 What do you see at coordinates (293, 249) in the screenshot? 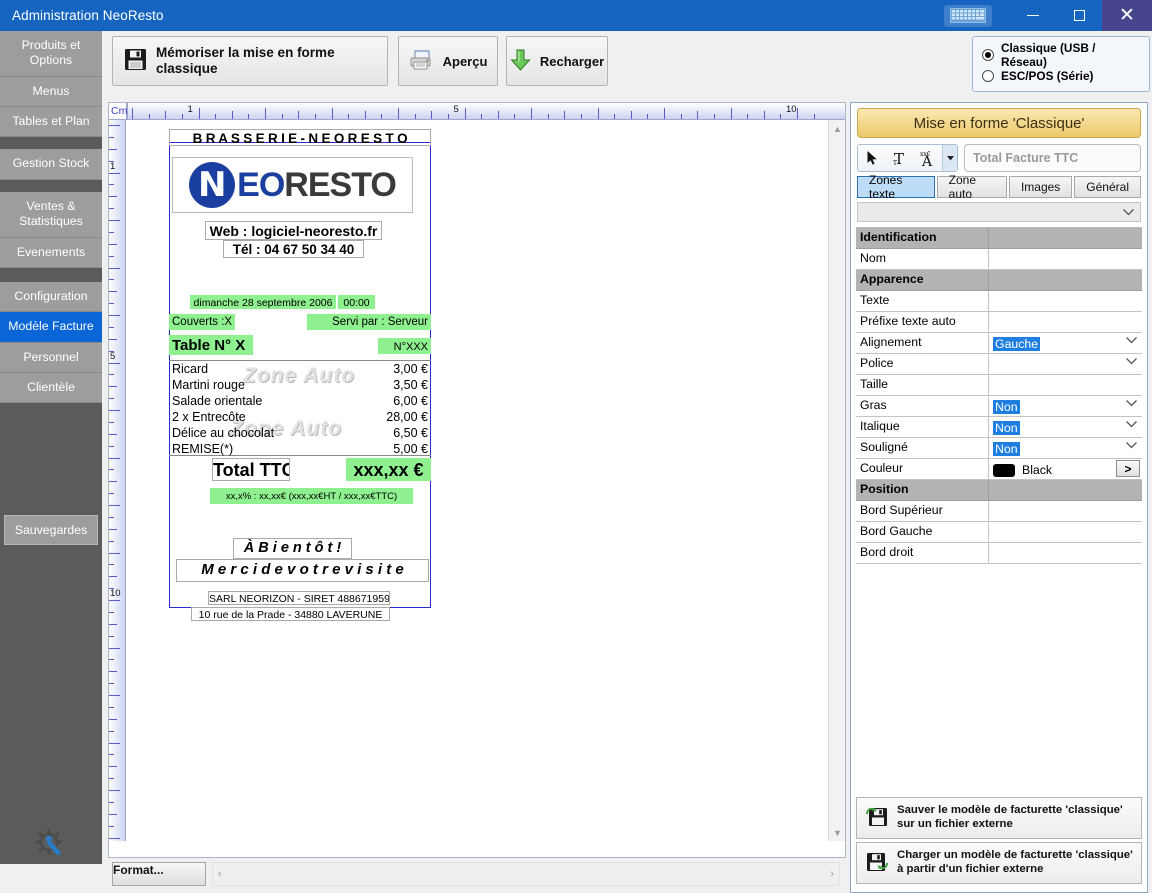
I see `receipt-tel: Tél : 04 67 50 34 40` at bounding box center [293, 249].